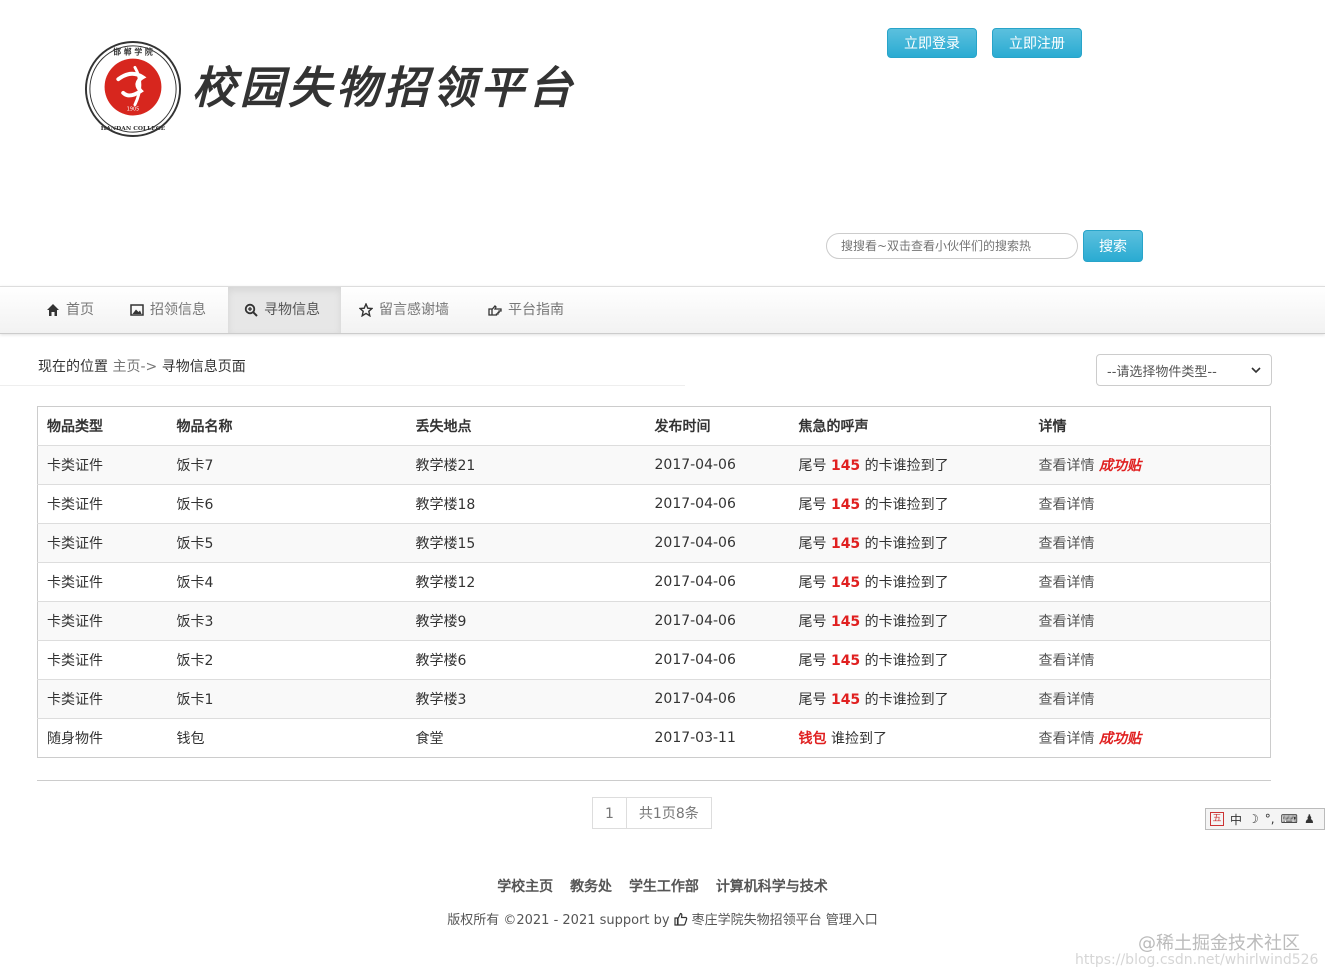  Describe the element at coordinates (70, 310) in the screenshot. I see `nav-item-home: 首页` at that location.